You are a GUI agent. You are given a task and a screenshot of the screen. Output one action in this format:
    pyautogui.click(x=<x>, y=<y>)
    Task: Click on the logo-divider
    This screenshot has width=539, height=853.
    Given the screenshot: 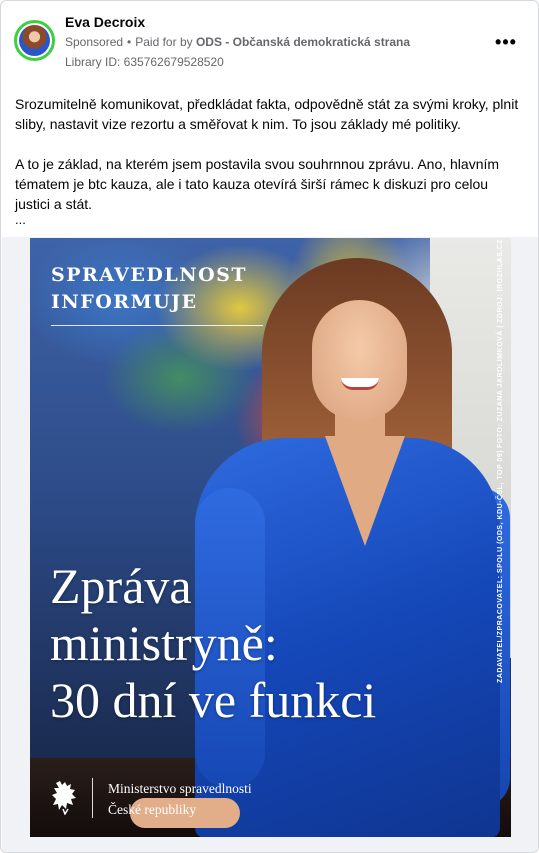 What is the action you would take?
    pyautogui.click(x=92, y=798)
    